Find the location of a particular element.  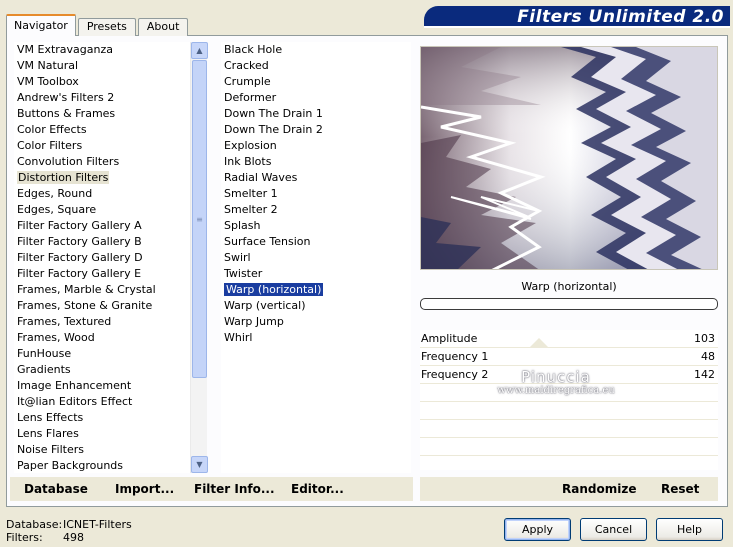

category-item: Edges, Square is located at coordinates (102, 210).